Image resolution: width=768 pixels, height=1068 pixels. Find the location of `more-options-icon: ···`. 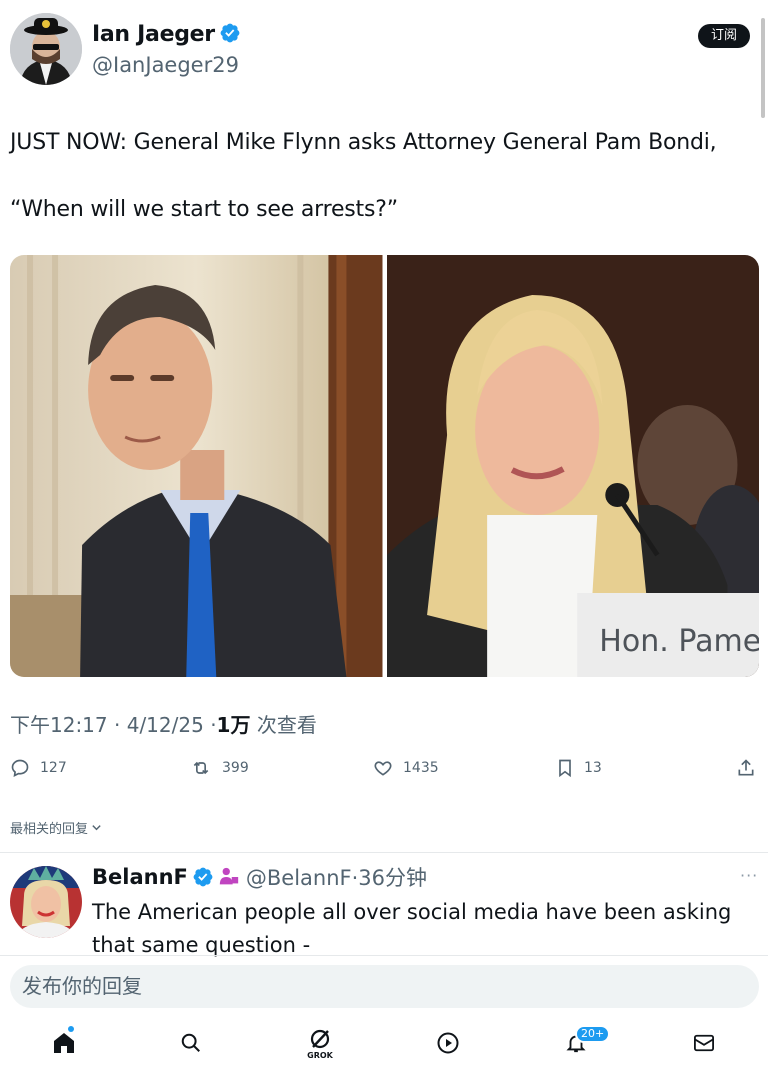

more-options-icon: ··· is located at coordinates (749, 875).